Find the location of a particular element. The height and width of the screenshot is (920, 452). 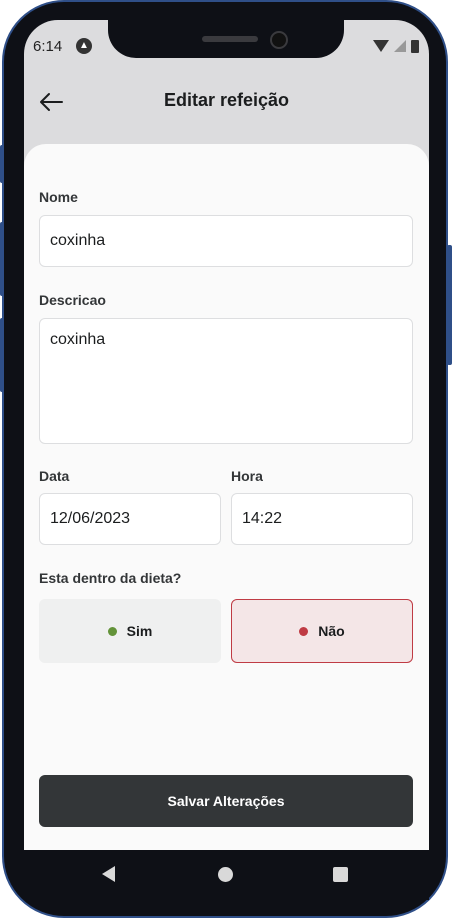

nav-back-icon is located at coordinates (108, 874).